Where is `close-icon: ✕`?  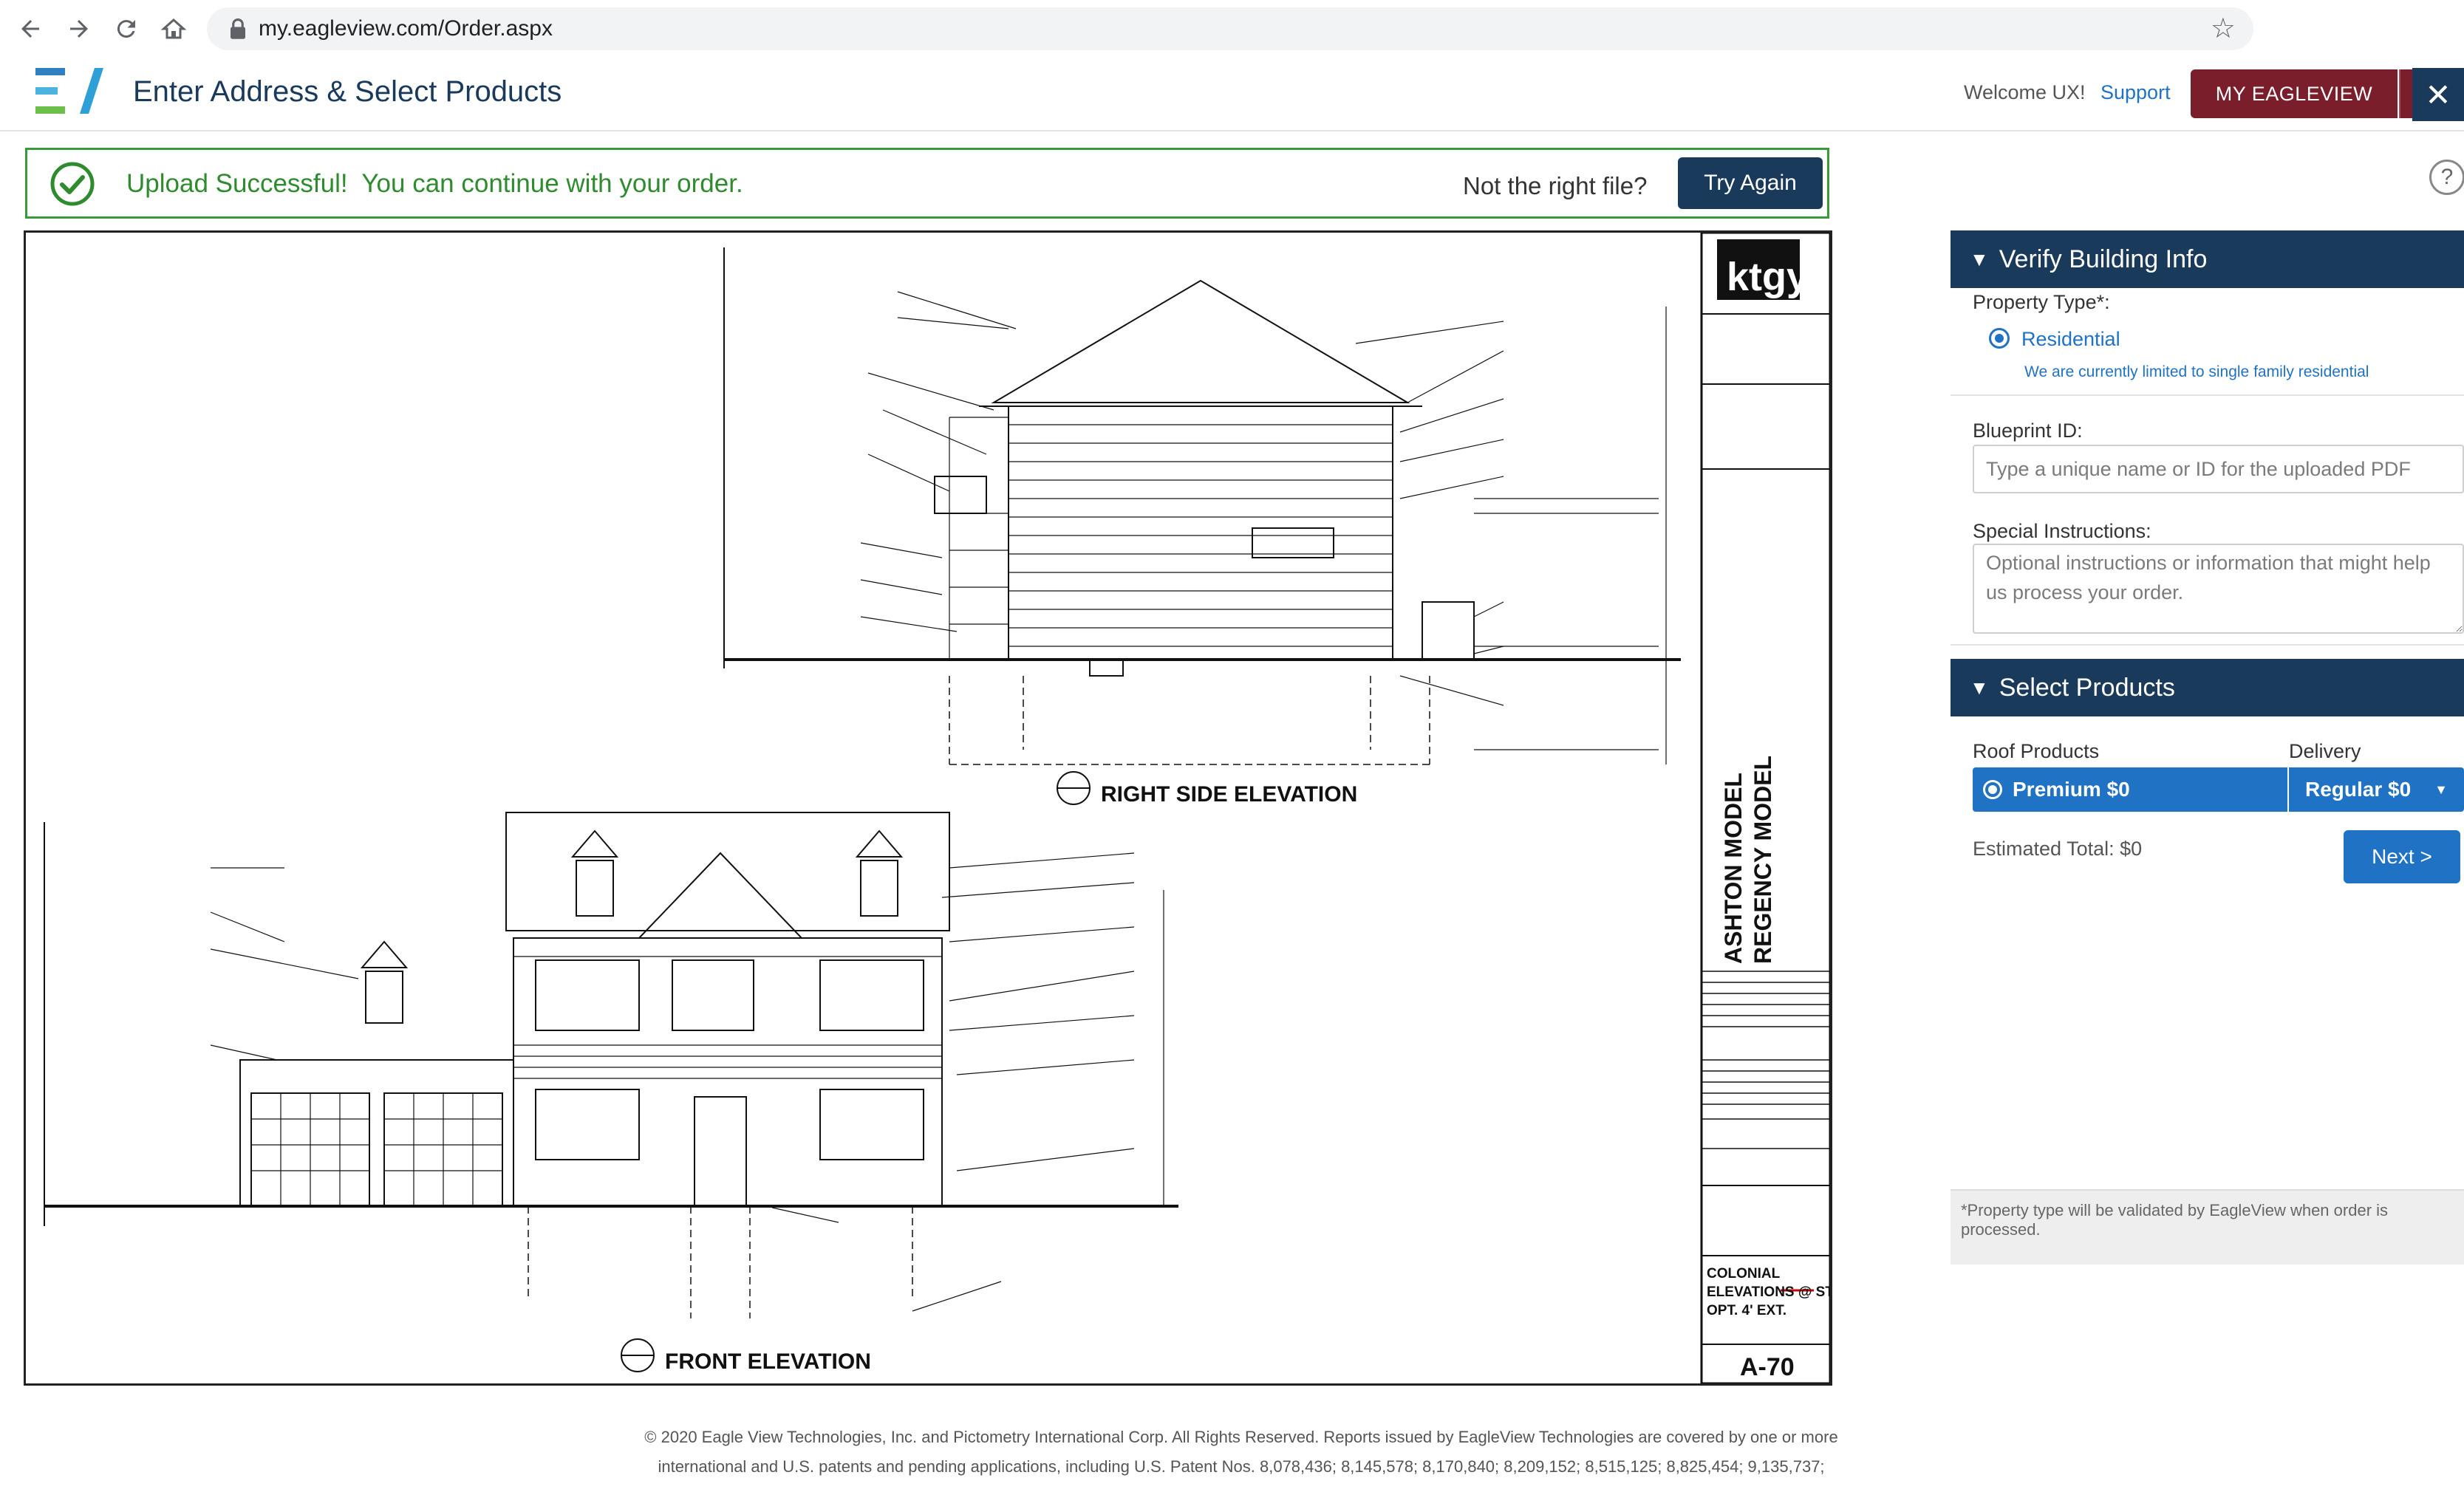
close-icon: ✕ is located at coordinates (2438, 94).